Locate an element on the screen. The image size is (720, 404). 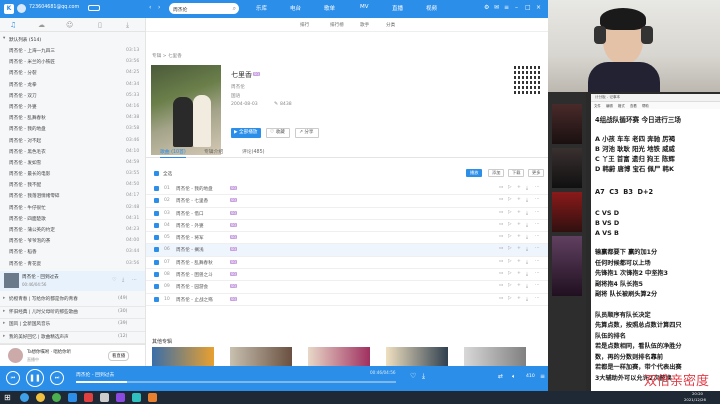
cloud-icon: ☁ is located at coordinates (41, 25).